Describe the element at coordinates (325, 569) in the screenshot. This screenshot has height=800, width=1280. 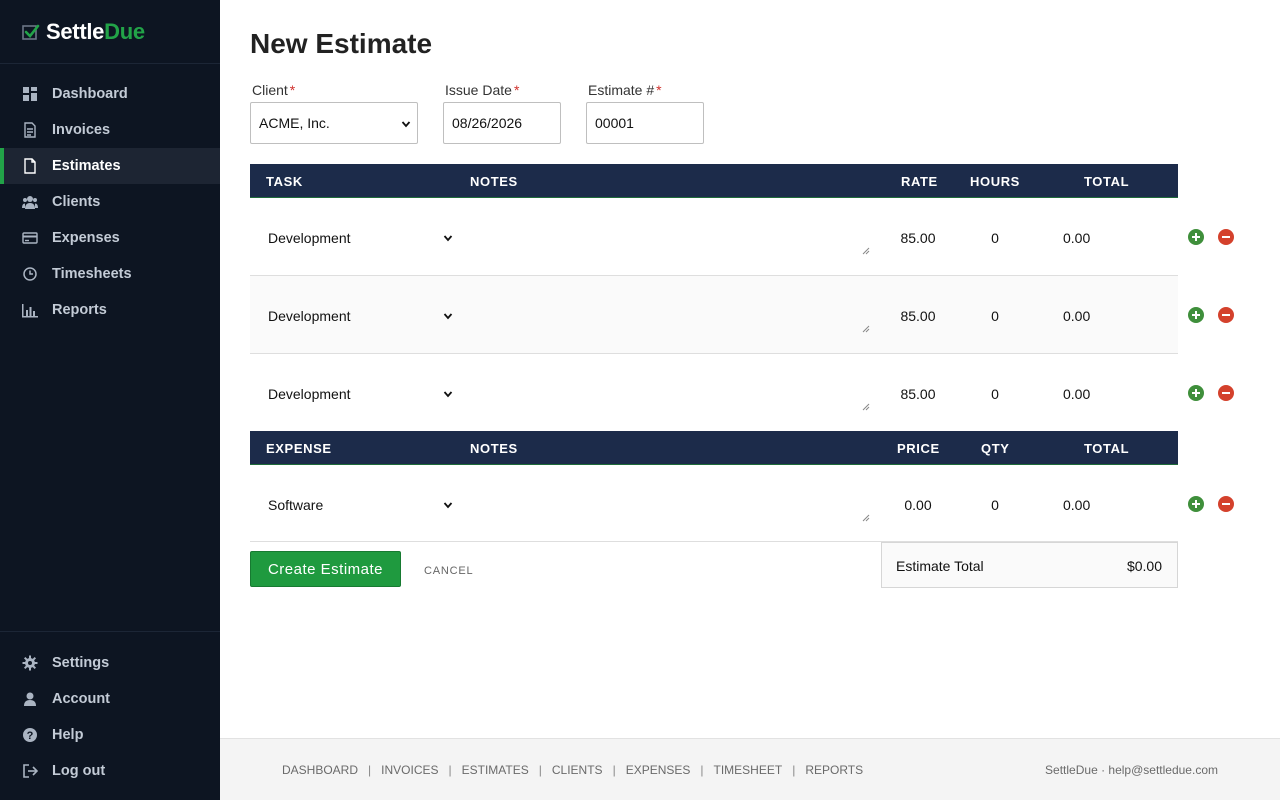
I see `create-estimate-button: Create Estimate` at that location.